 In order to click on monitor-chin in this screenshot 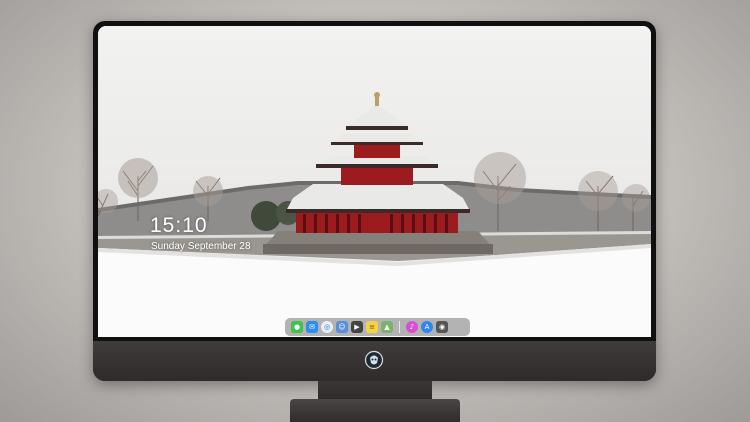, I will do `click(374, 361)`.